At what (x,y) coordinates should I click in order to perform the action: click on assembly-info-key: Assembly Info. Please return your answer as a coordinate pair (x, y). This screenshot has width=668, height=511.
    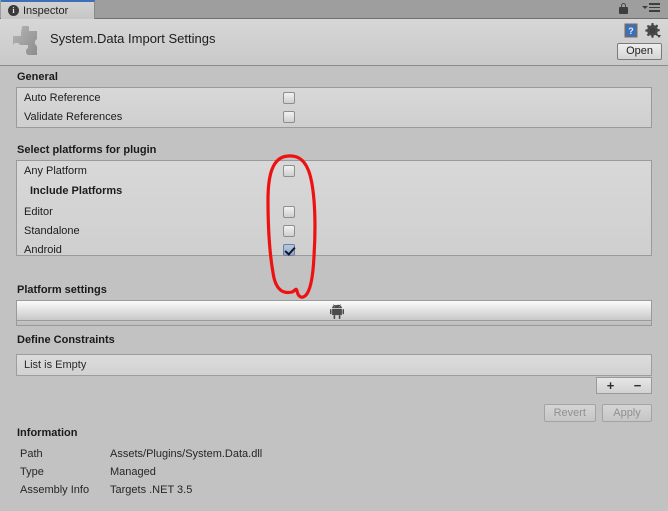
    Looking at the image, I should click on (55, 490).